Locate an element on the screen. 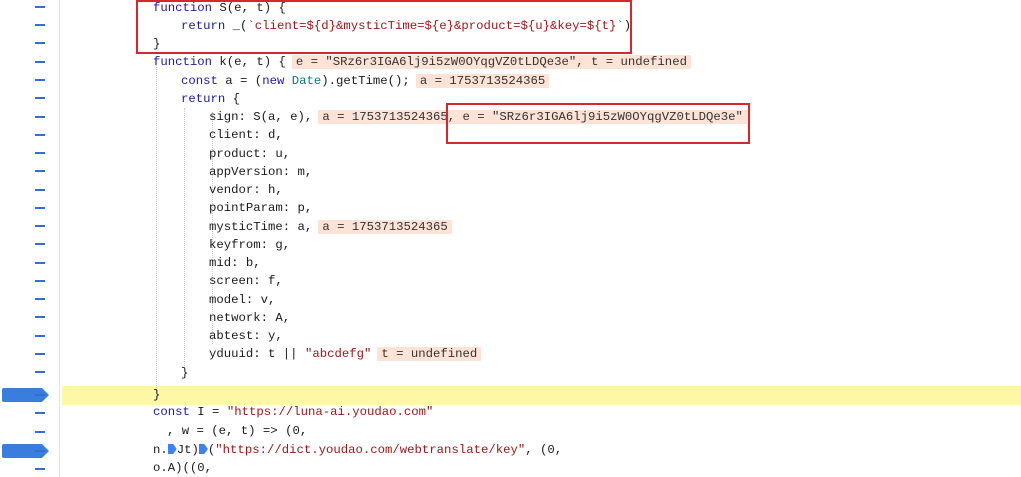 The image size is (1021, 477). code-token: a = ( is located at coordinates (240, 81).